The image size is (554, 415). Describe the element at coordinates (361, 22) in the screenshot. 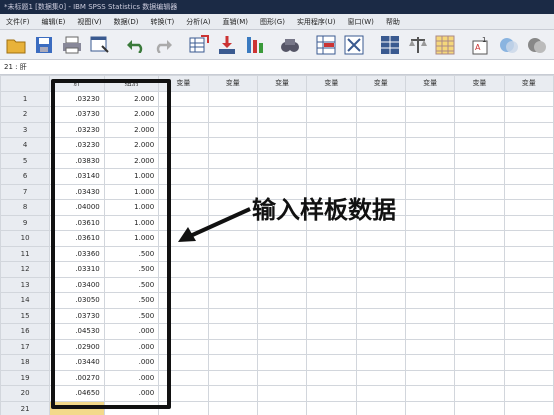

I see `menu-item: 窗口(W)` at that location.